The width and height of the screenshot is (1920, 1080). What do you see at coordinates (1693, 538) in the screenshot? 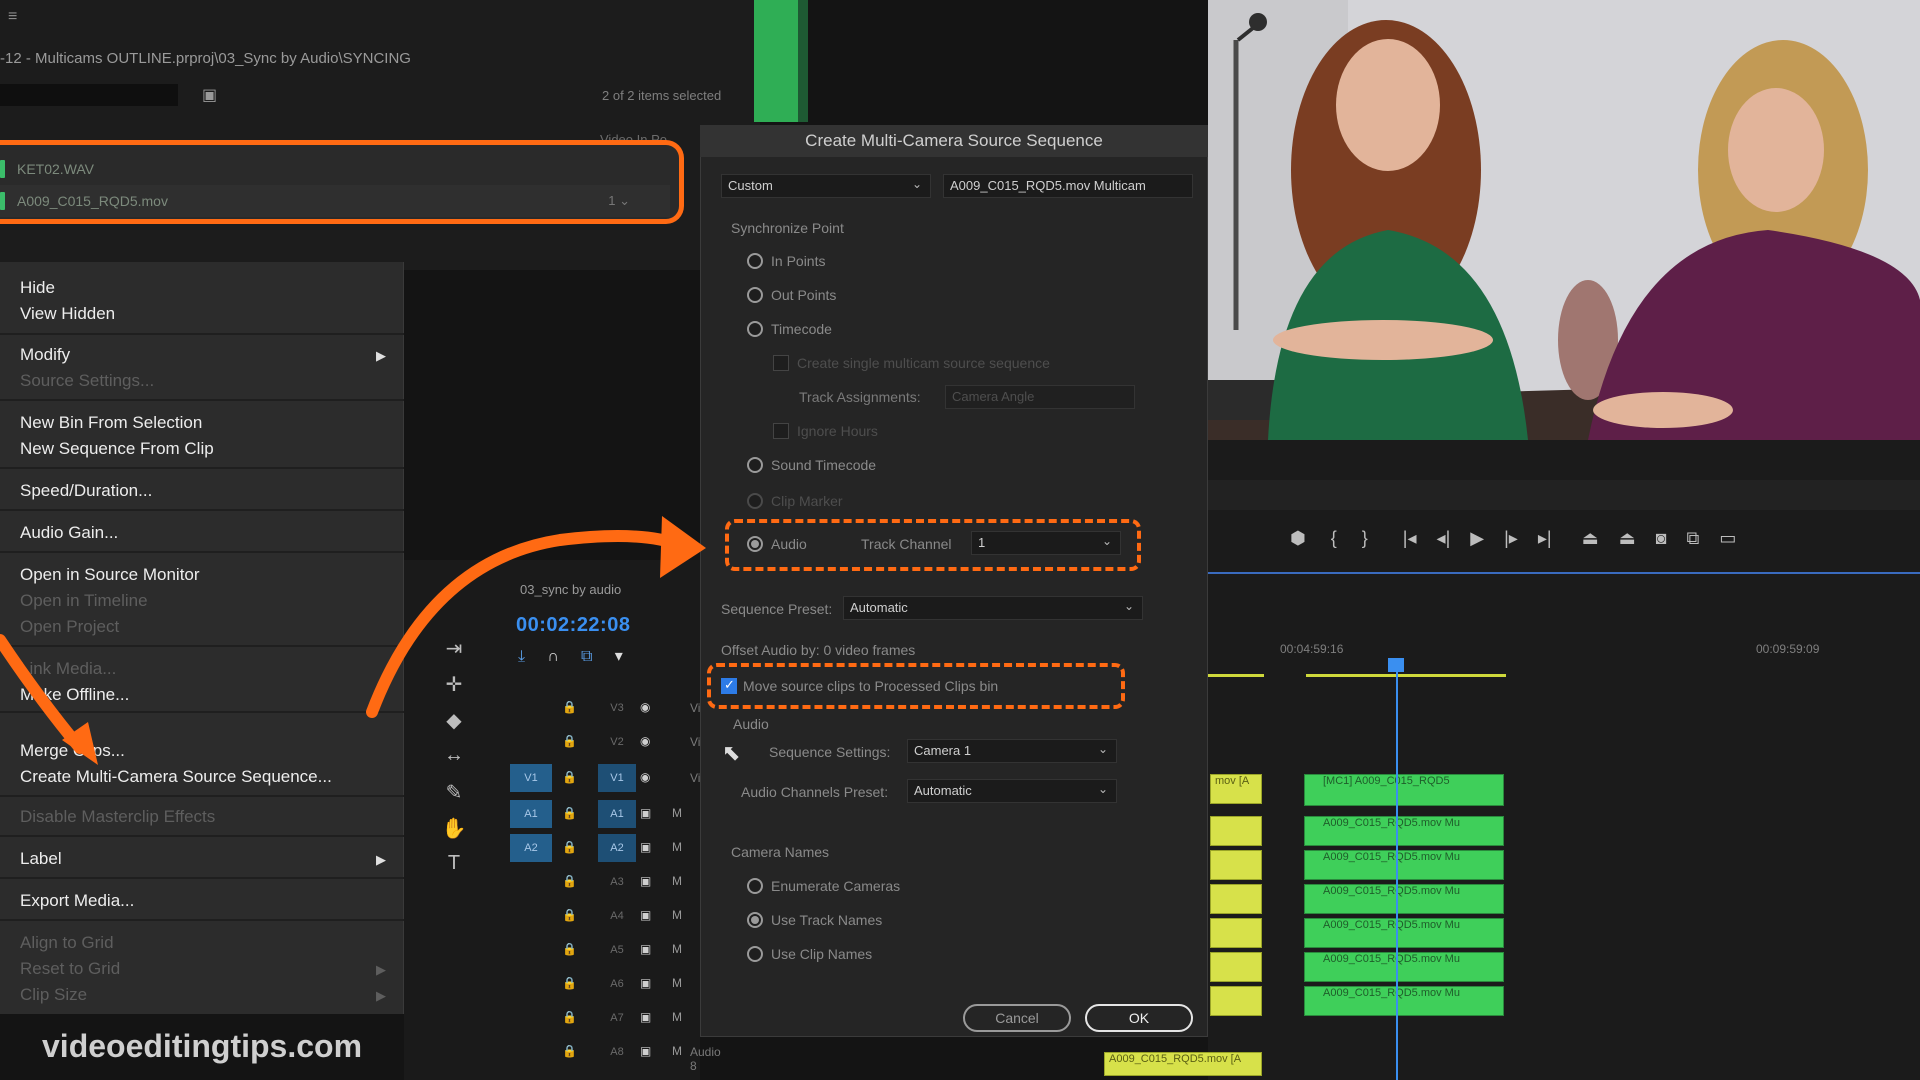
I see `comparison-view-icon: ⧉` at bounding box center [1693, 538].